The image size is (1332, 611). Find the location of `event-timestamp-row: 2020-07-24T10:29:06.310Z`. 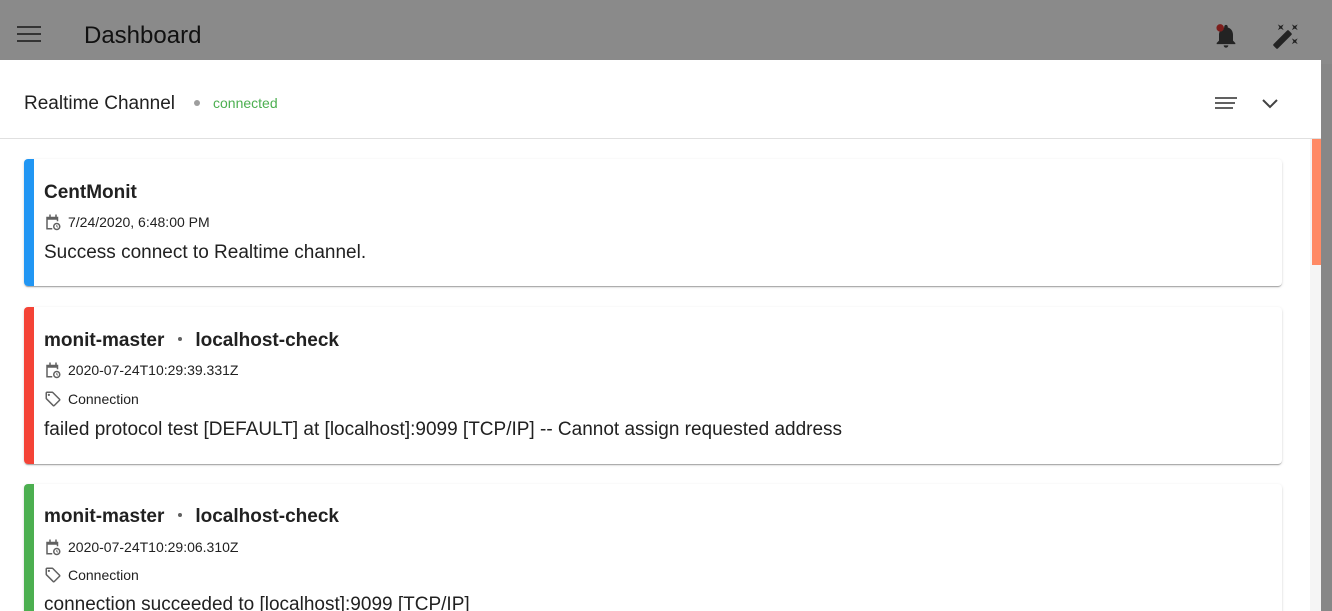

event-timestamp-row: 2020-07-24T10:29:06.310Z is located at coordinates (141, 547).